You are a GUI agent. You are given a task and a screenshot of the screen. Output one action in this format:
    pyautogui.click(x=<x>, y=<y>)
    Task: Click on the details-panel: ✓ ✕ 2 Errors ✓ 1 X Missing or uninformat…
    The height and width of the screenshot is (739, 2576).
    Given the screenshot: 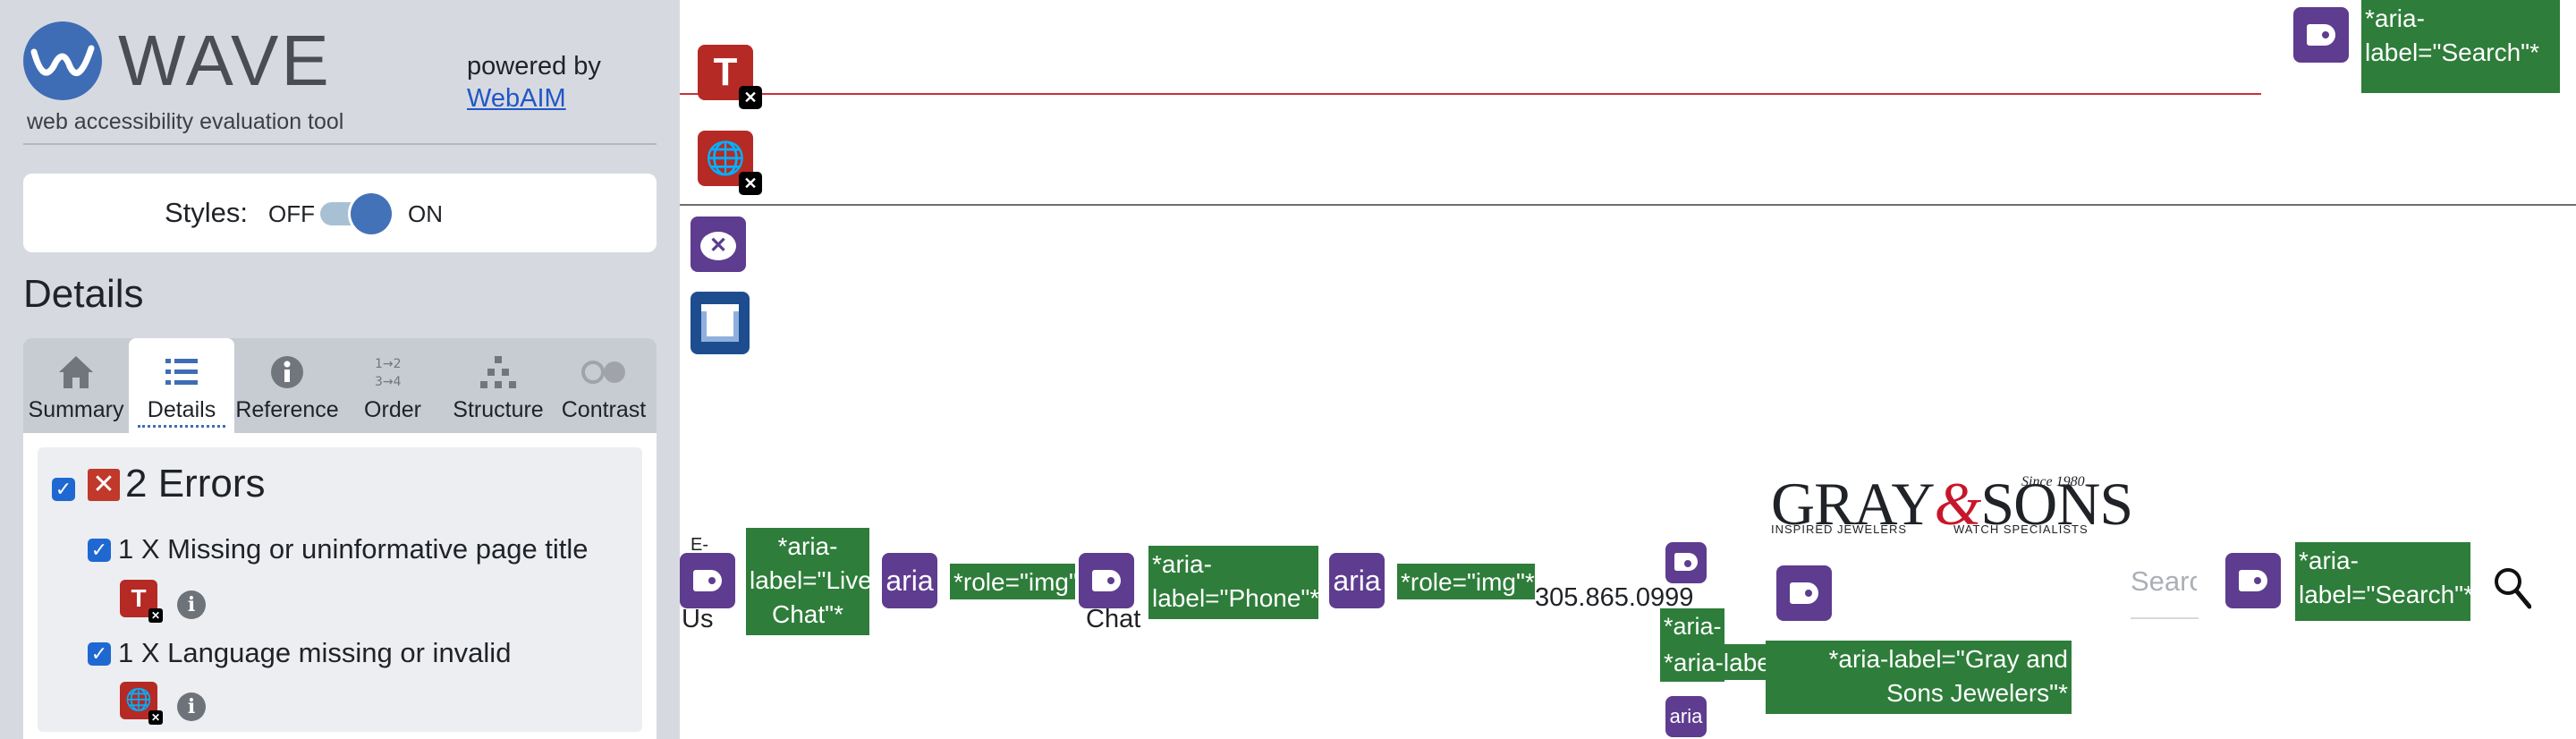 What is the action you would take?
    pyautogui.click(x=340, y=586)
    